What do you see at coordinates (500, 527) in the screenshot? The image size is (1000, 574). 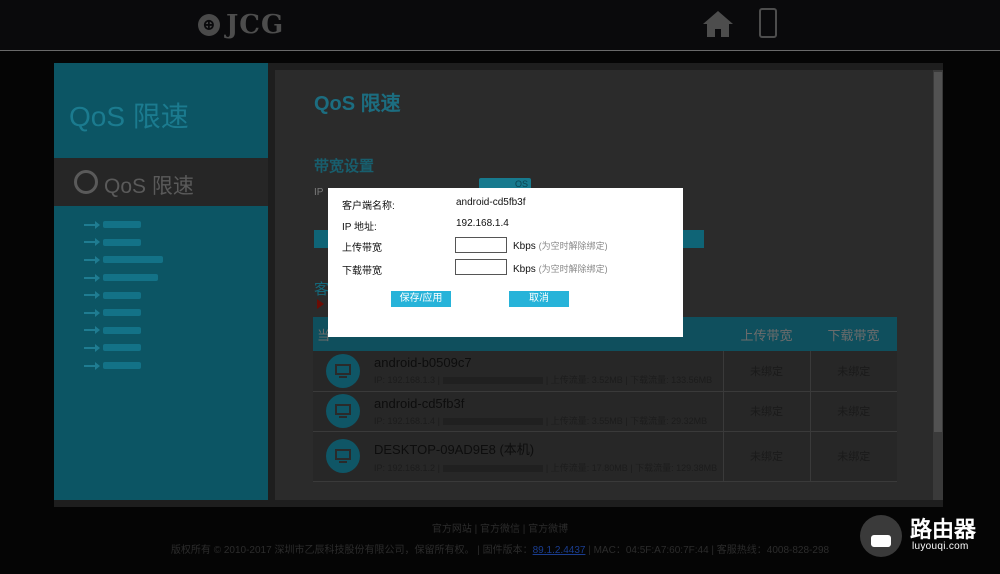 I see `footer-links: 官方网站 | 官方微信 | 官方微博` at bounding box center [500, 527].